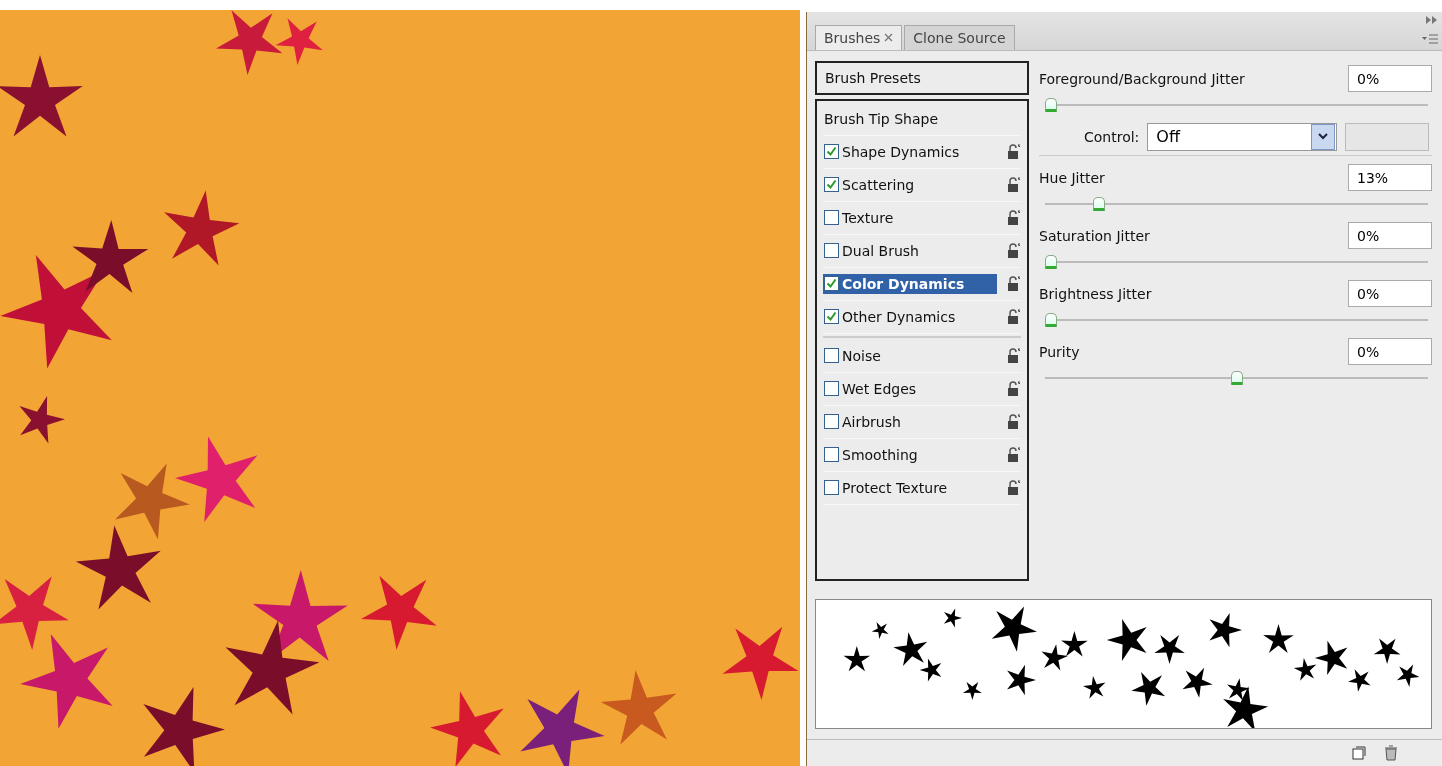  Describe the element at coordinates (910, 283) in the screenshot. I see `option-item: Color Dynamics` at that location.